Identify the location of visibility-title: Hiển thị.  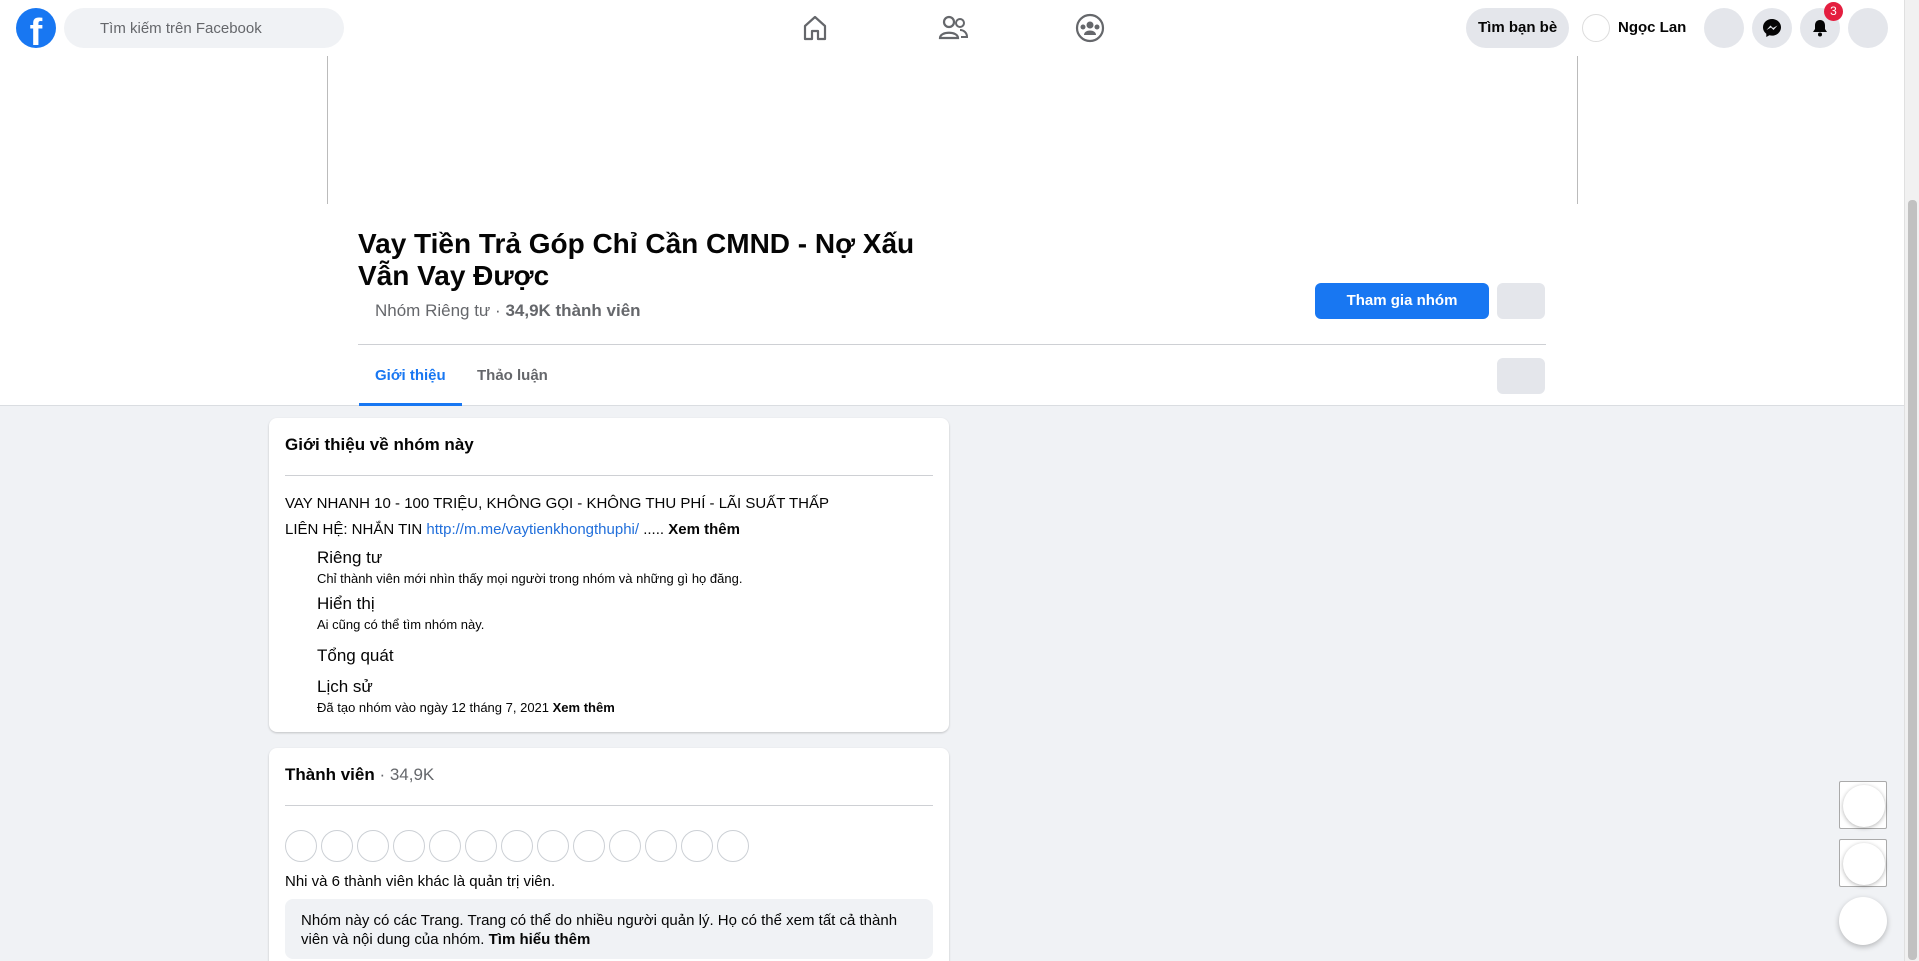
(346, 603).